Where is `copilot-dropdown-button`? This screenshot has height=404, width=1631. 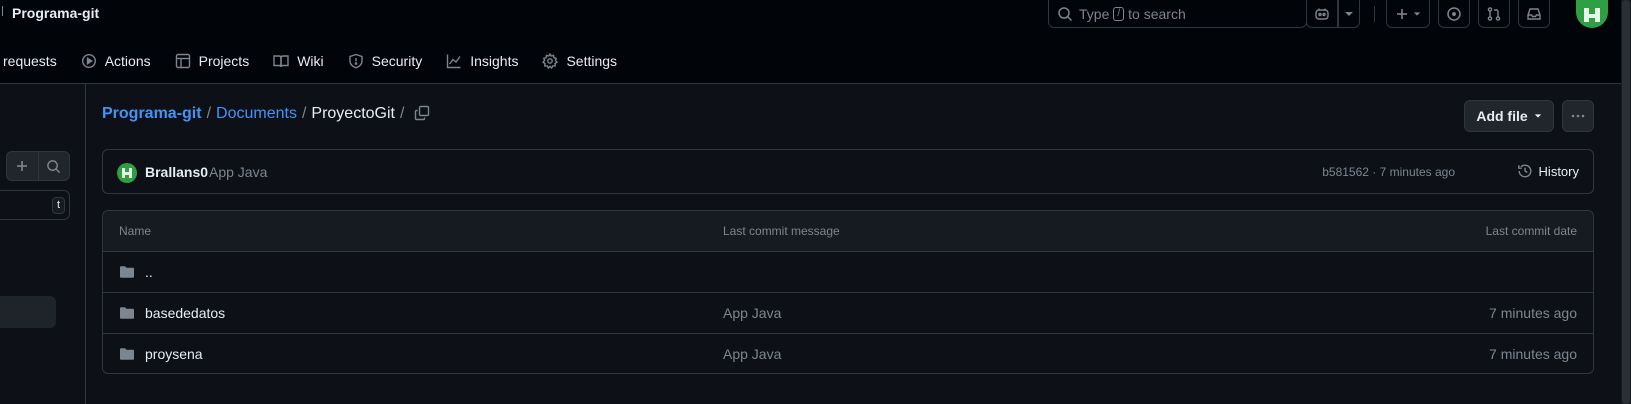 copilot-dropdown-button is located at coordinates (1349, 14).